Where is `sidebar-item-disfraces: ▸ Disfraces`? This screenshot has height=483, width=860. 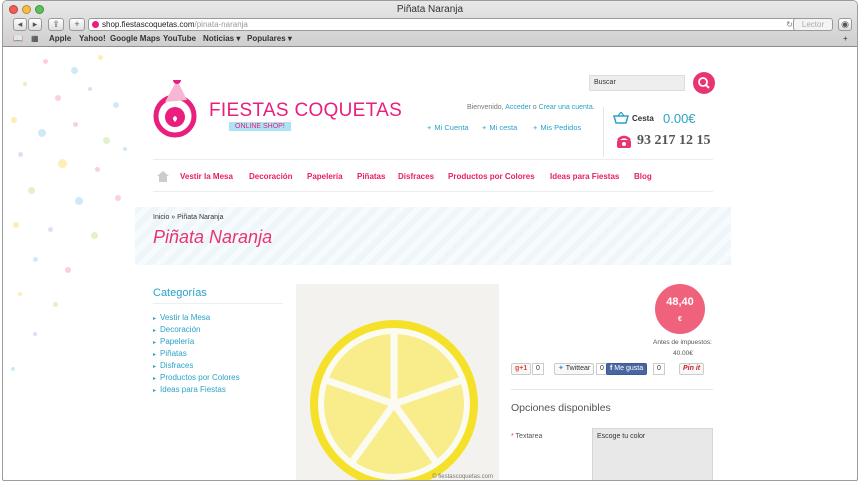 sidebar-item-disfraces: ▸ Disfraces is located at coordinates (173, 365).